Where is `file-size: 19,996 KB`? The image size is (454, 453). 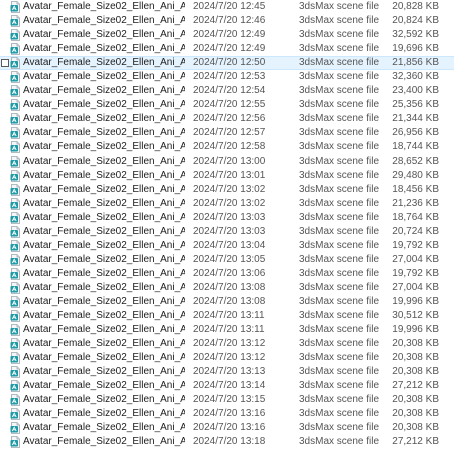
file-size: 19,996 KB is located at coordinates (415, 301).